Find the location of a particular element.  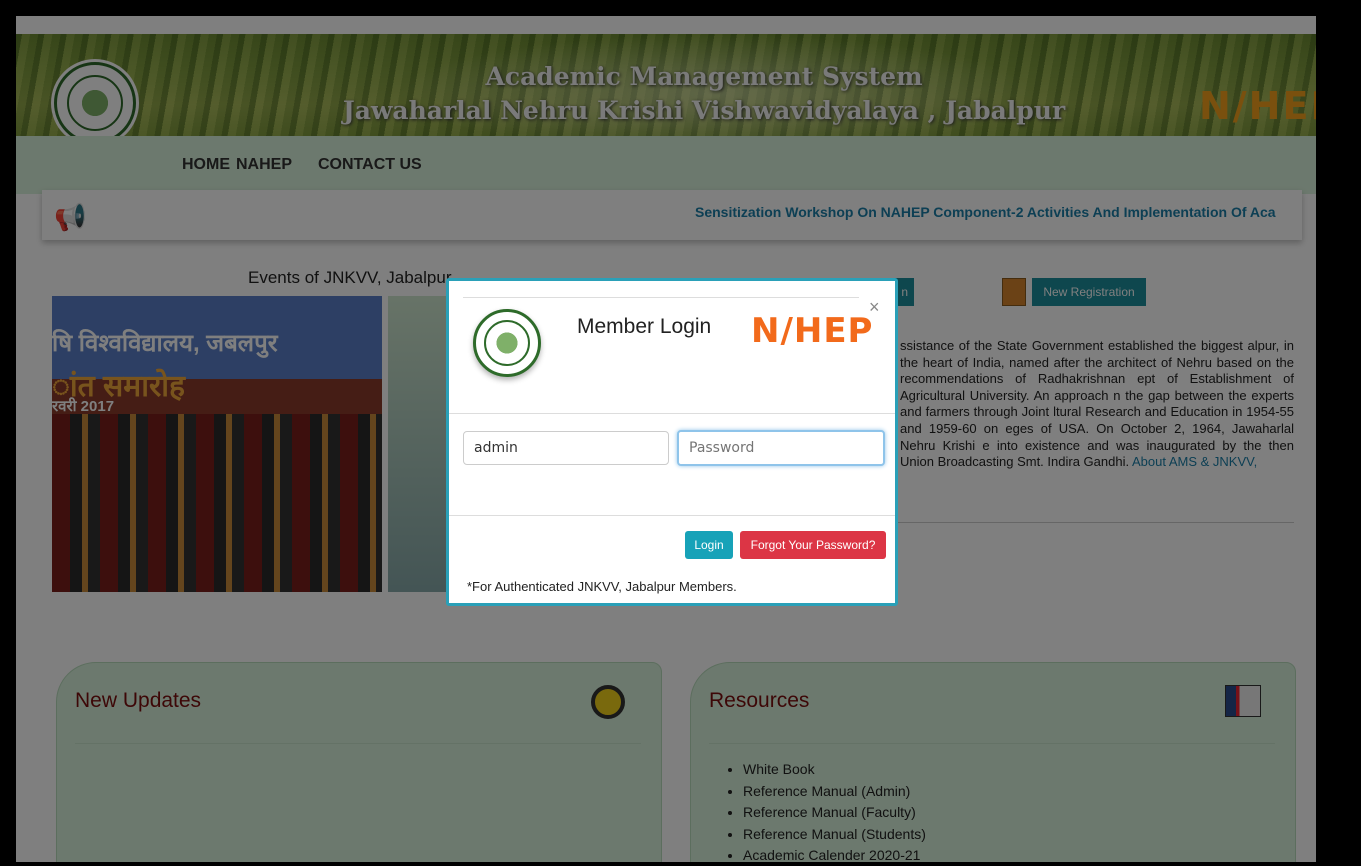

login-button: Login is located at coordinates (709, 545).